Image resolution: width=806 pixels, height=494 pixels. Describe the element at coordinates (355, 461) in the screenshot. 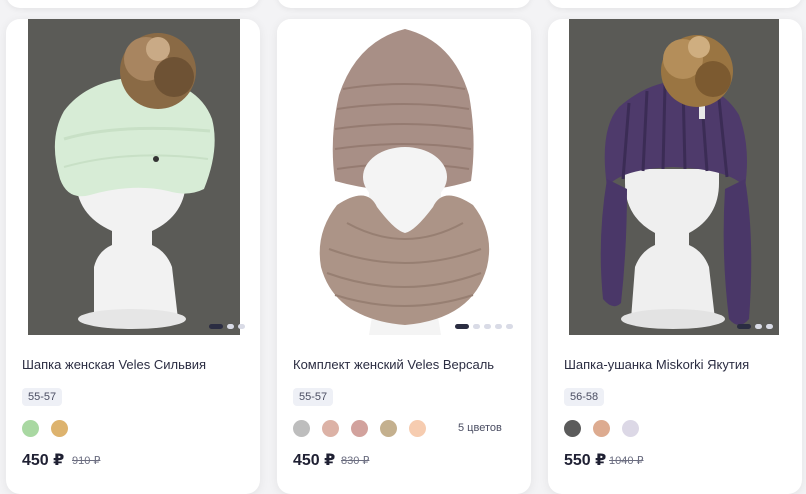

I see `old-price: 830 ₽` at that location.